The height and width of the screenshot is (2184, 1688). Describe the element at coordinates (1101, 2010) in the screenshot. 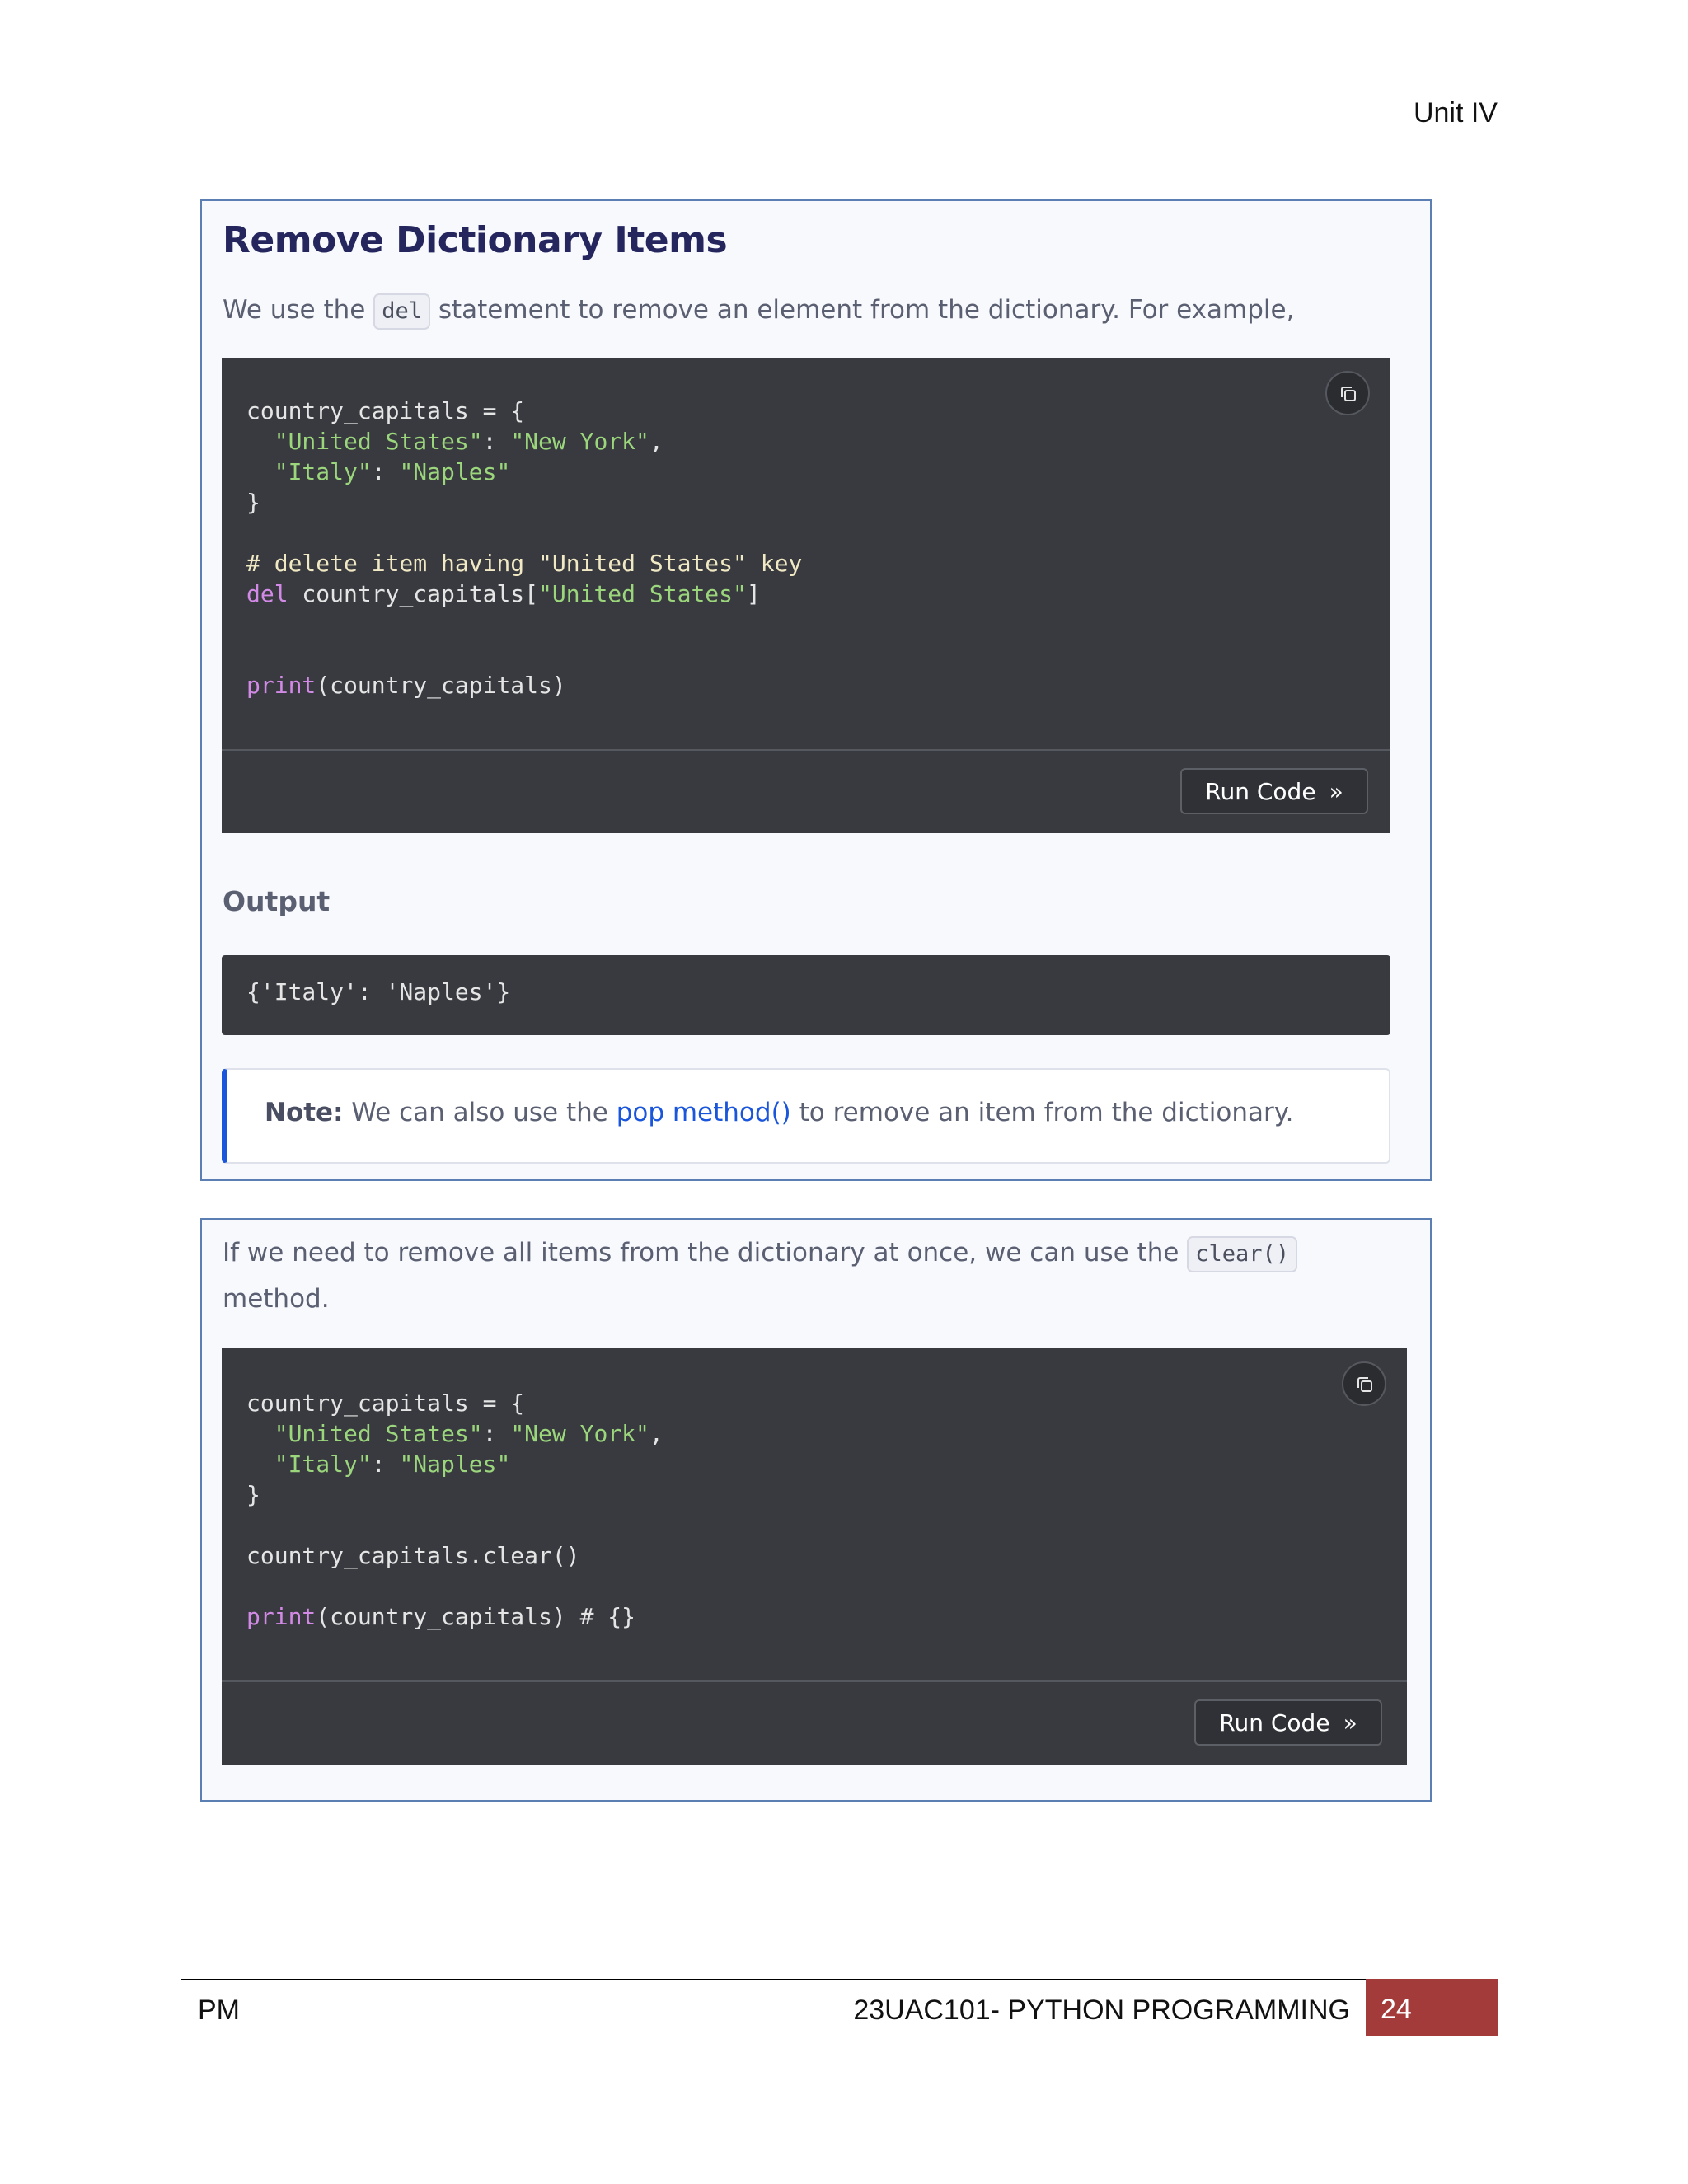

I see `footer-course: 23UAC101- PYTHON PROGRAMMING` at that location.